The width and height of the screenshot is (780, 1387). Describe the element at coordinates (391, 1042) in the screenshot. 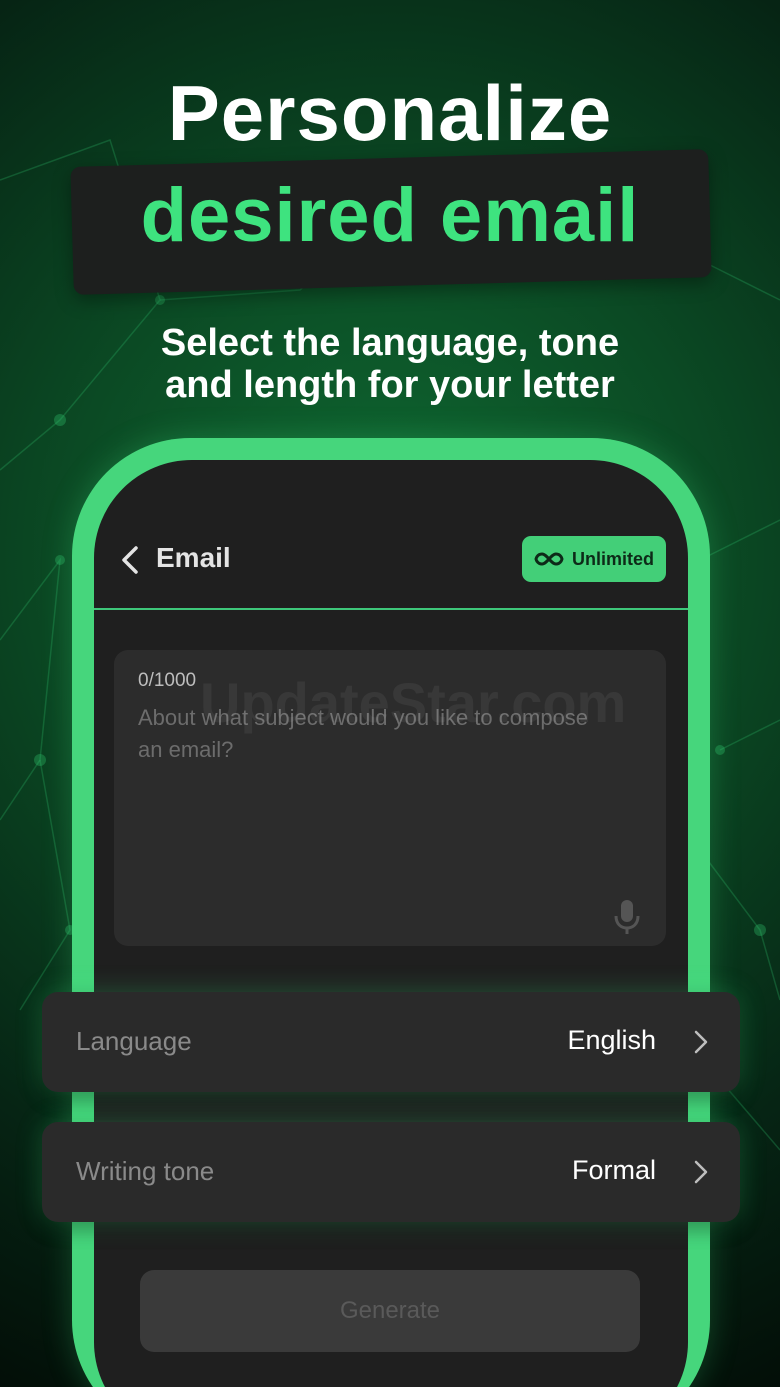

I see `language-selector: Language English` at that location.